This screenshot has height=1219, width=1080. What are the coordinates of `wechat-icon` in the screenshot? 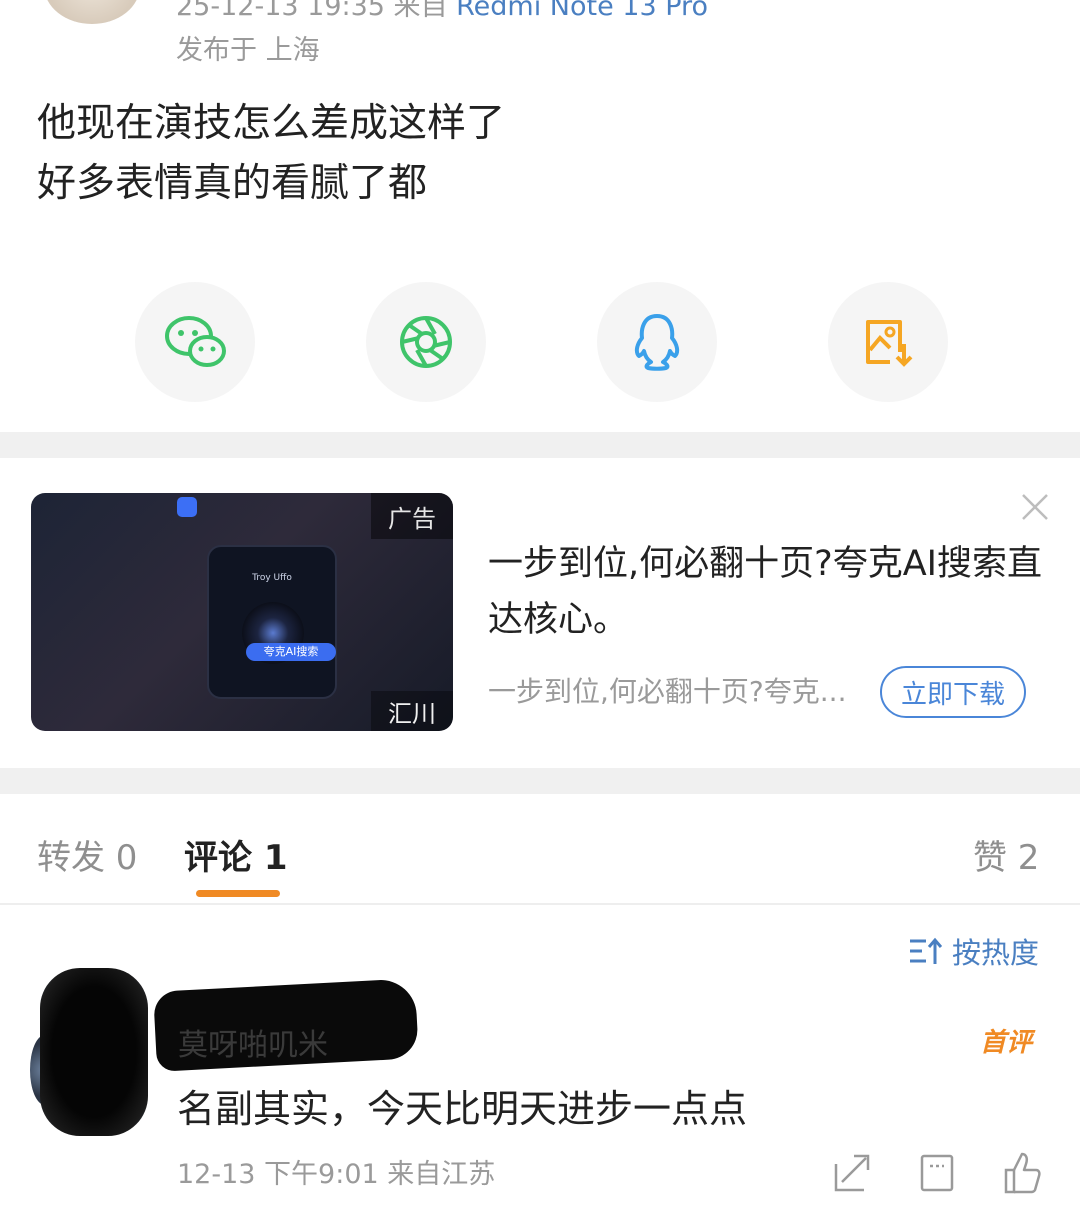 It's located at (195, 341).